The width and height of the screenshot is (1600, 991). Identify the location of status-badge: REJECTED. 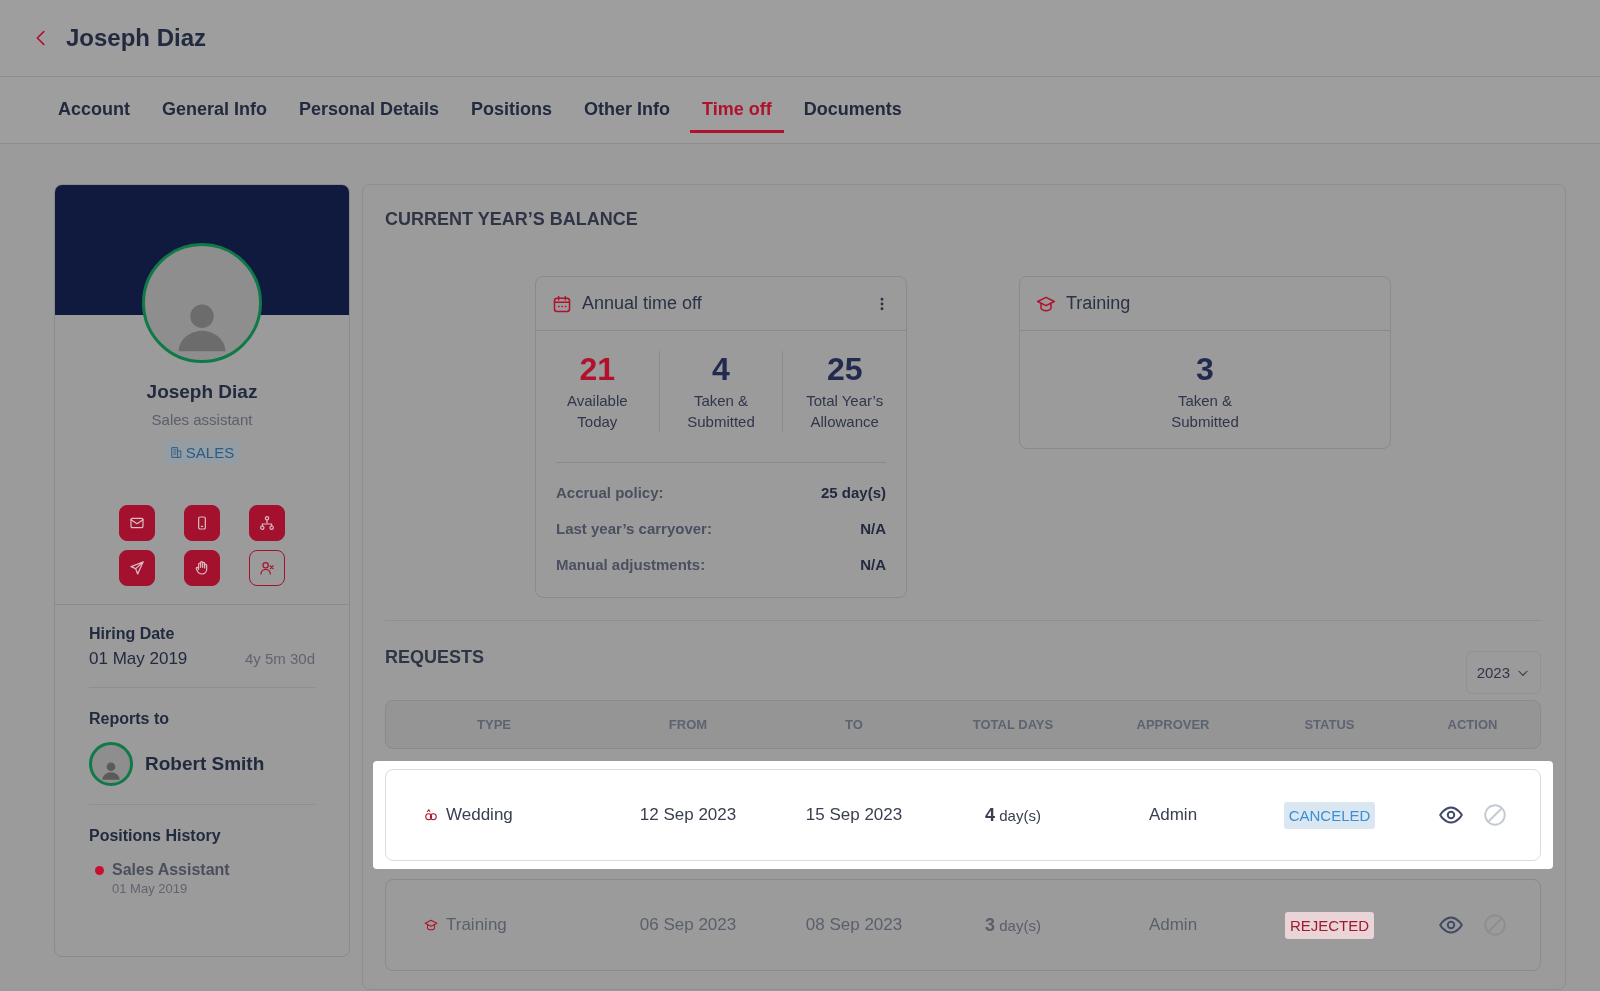
(1329, 925).